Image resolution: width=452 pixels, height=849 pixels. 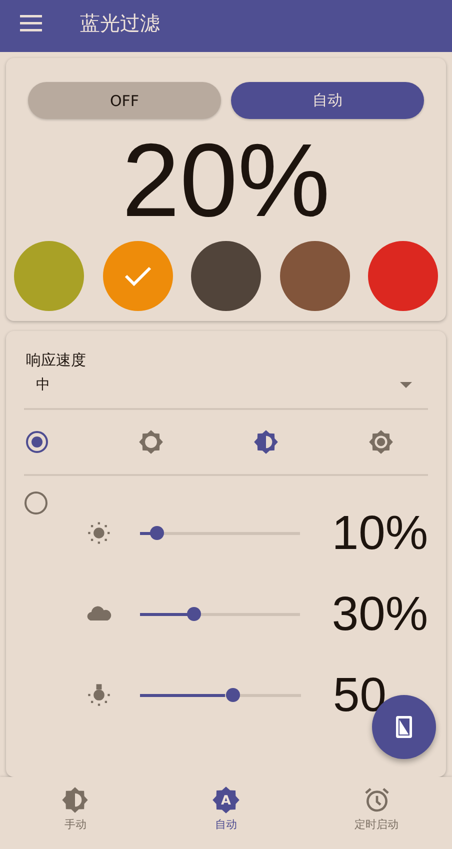 What do you see at coordinates (124, 100) in the screenshot?
I see `mode-button: OFF` at bounding box center [124, 100].